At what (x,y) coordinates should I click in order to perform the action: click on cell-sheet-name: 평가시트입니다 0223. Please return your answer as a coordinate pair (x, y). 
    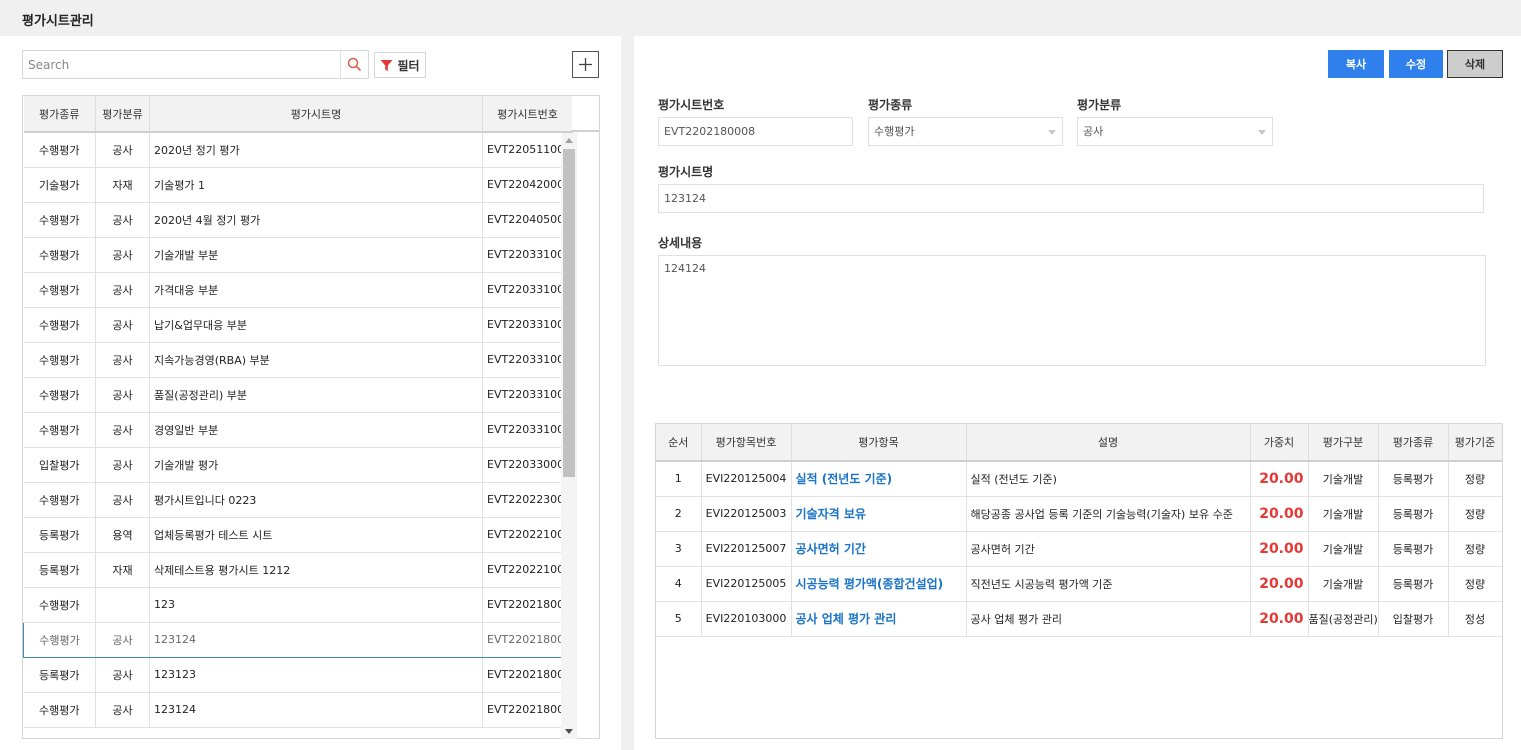
    Looking at the image, I should click on (316, 500).